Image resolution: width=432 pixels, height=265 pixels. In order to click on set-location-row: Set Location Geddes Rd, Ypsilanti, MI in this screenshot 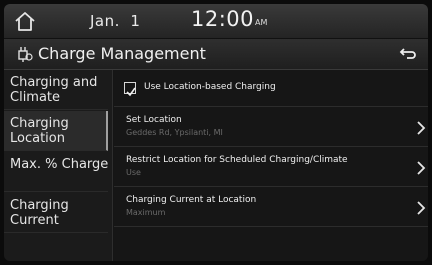, I will do `click(271, 128)`.